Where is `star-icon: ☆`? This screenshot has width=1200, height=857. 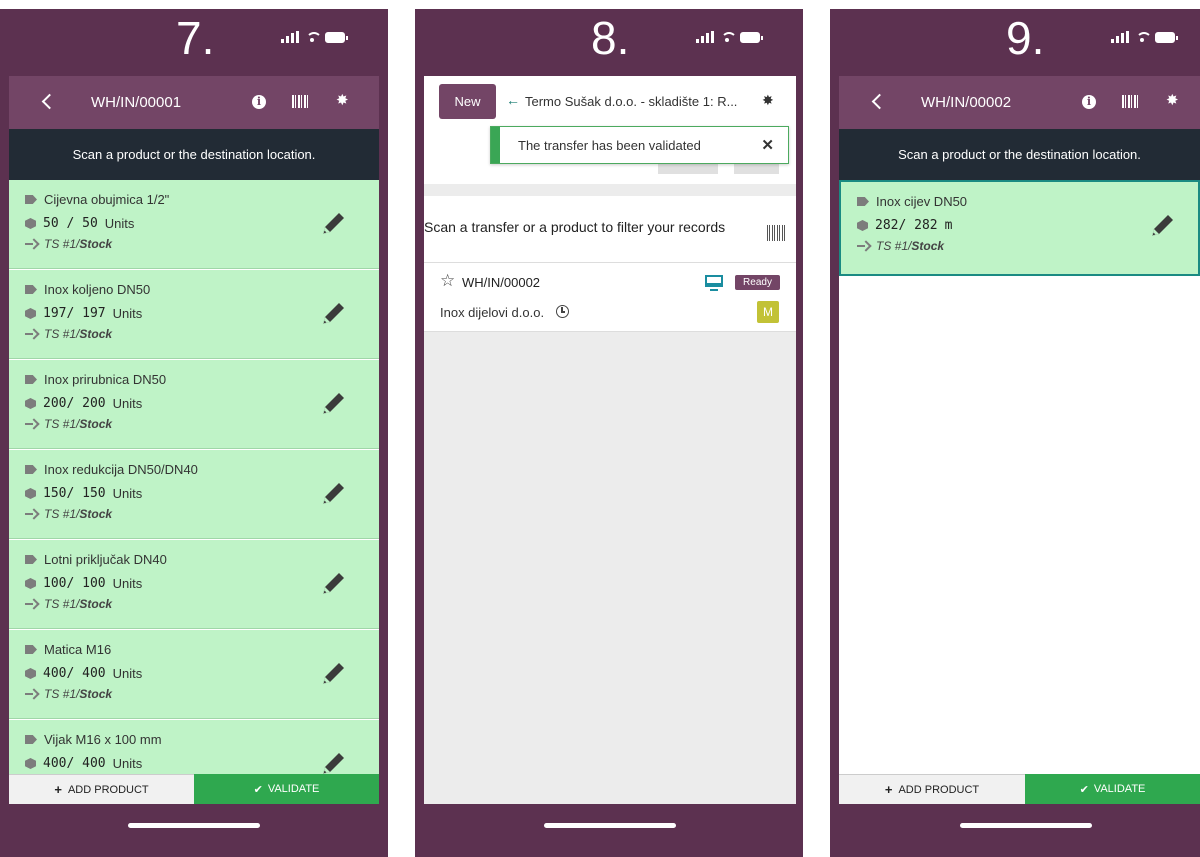 star-icon: ☆ is located at coordinates (447, 281).